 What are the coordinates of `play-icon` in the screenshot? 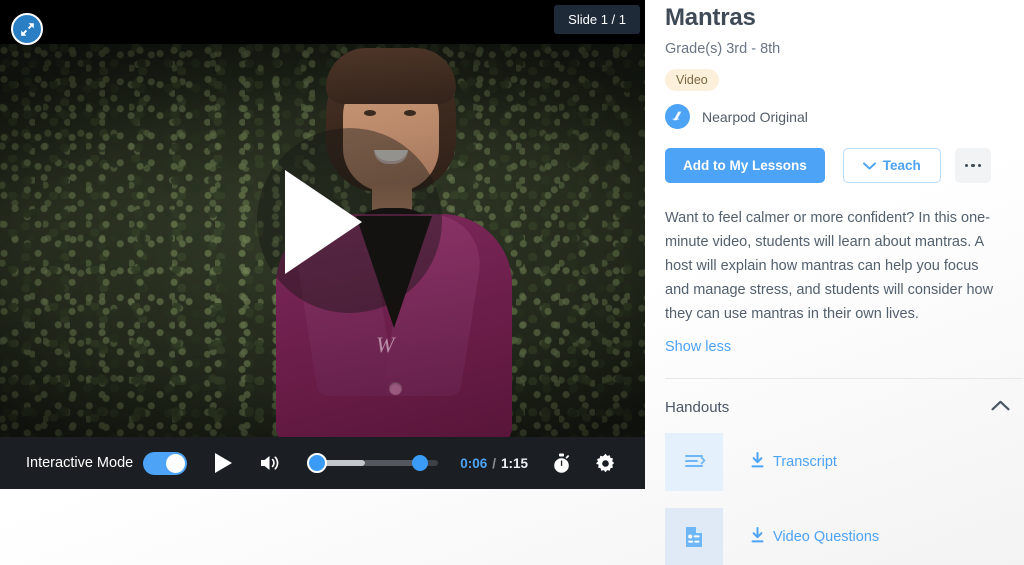 It's located at (323, 222).